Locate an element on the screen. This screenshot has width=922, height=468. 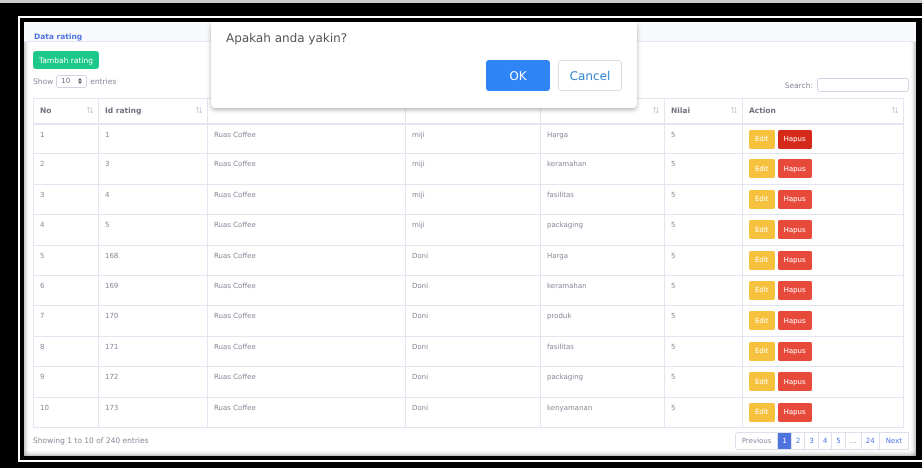
search-field is located at coordinates (863, 85).